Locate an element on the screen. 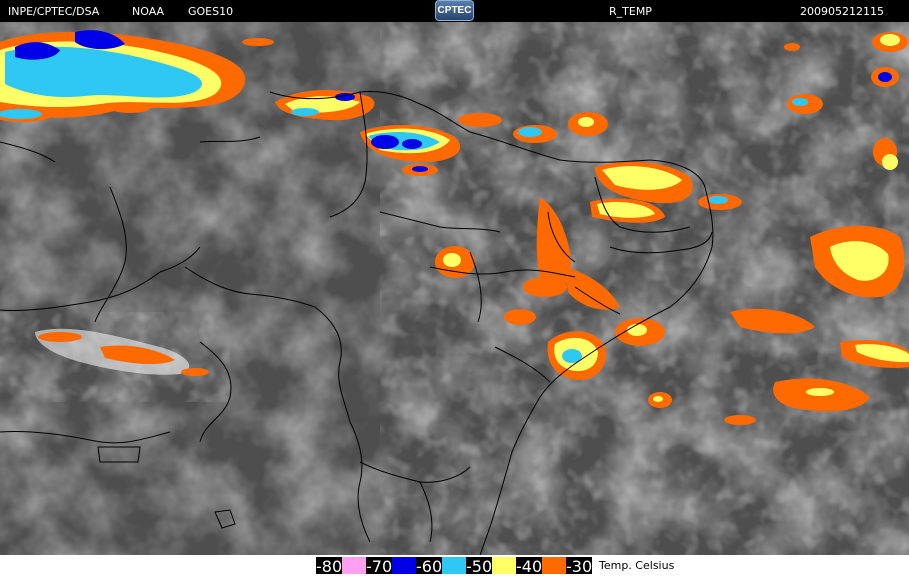 The image size is (909, 576). legend-swatch-minus70 is located at coordinates (404, 565).